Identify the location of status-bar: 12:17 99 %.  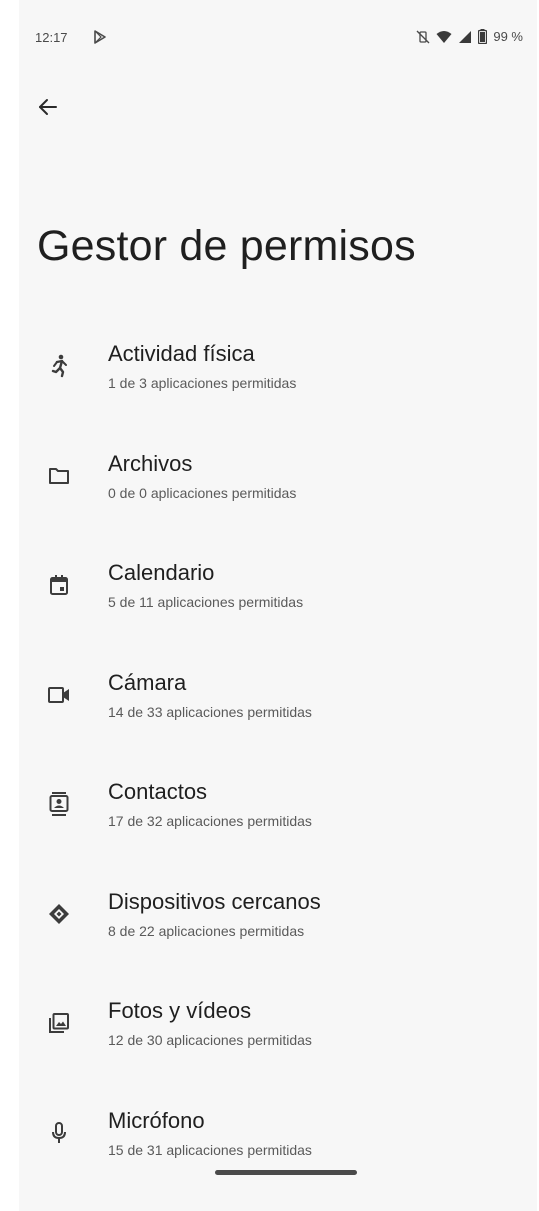
(278, 39).